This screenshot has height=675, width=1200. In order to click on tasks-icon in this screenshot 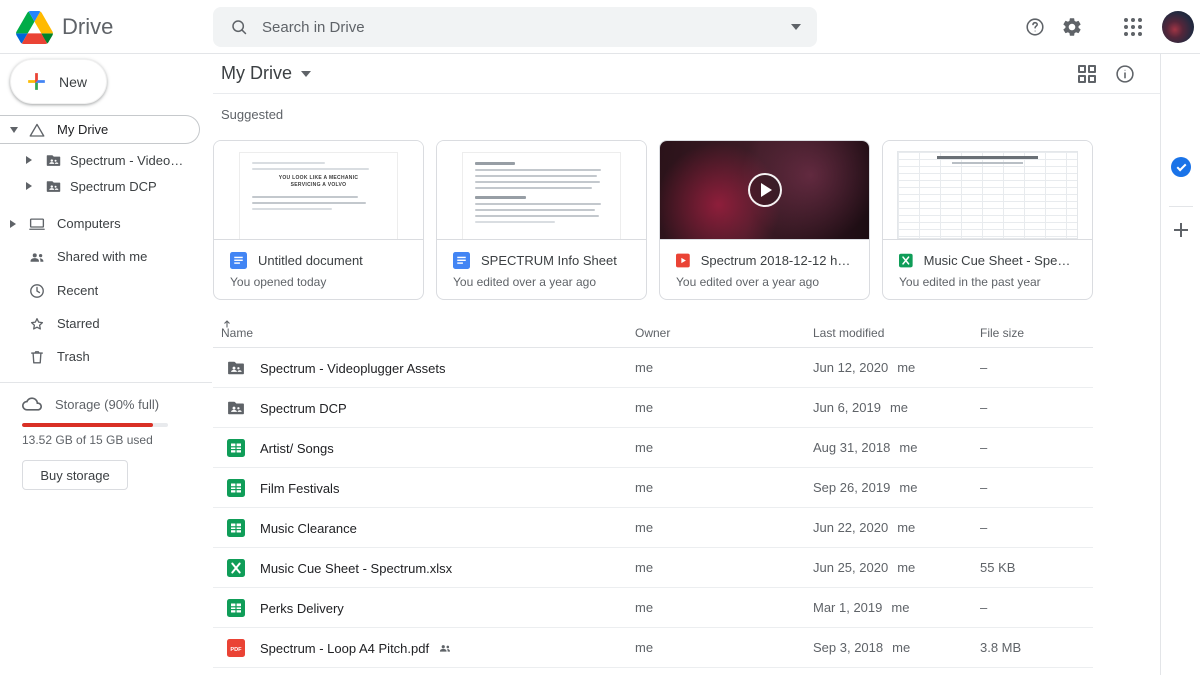, I will do `click(1181, 167)`.